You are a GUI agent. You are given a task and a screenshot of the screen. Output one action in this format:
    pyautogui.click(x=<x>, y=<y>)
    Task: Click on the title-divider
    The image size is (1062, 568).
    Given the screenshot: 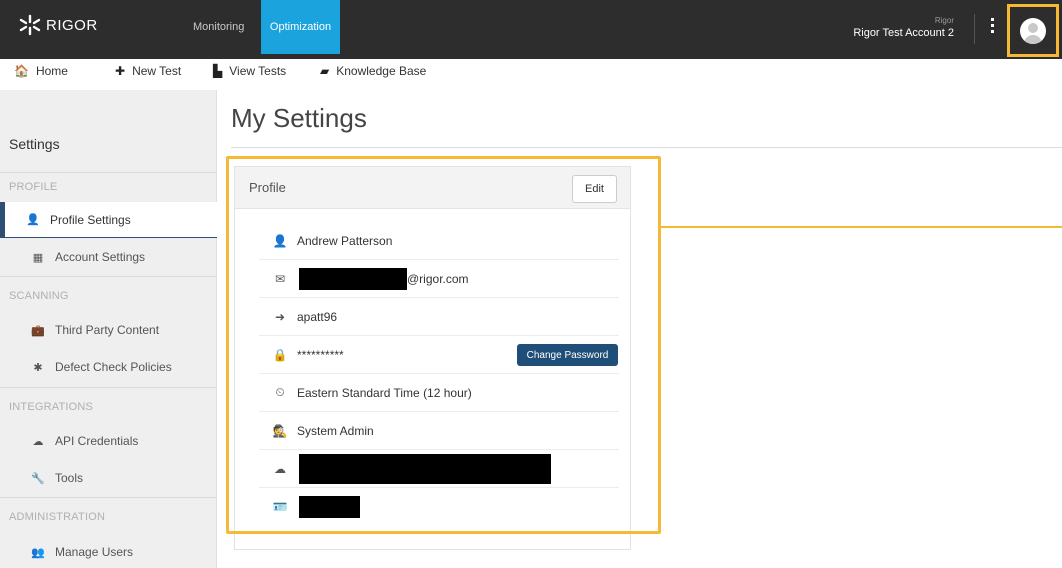 What is the action you would take?
    pyautogui.click(x=646, y=147)
    